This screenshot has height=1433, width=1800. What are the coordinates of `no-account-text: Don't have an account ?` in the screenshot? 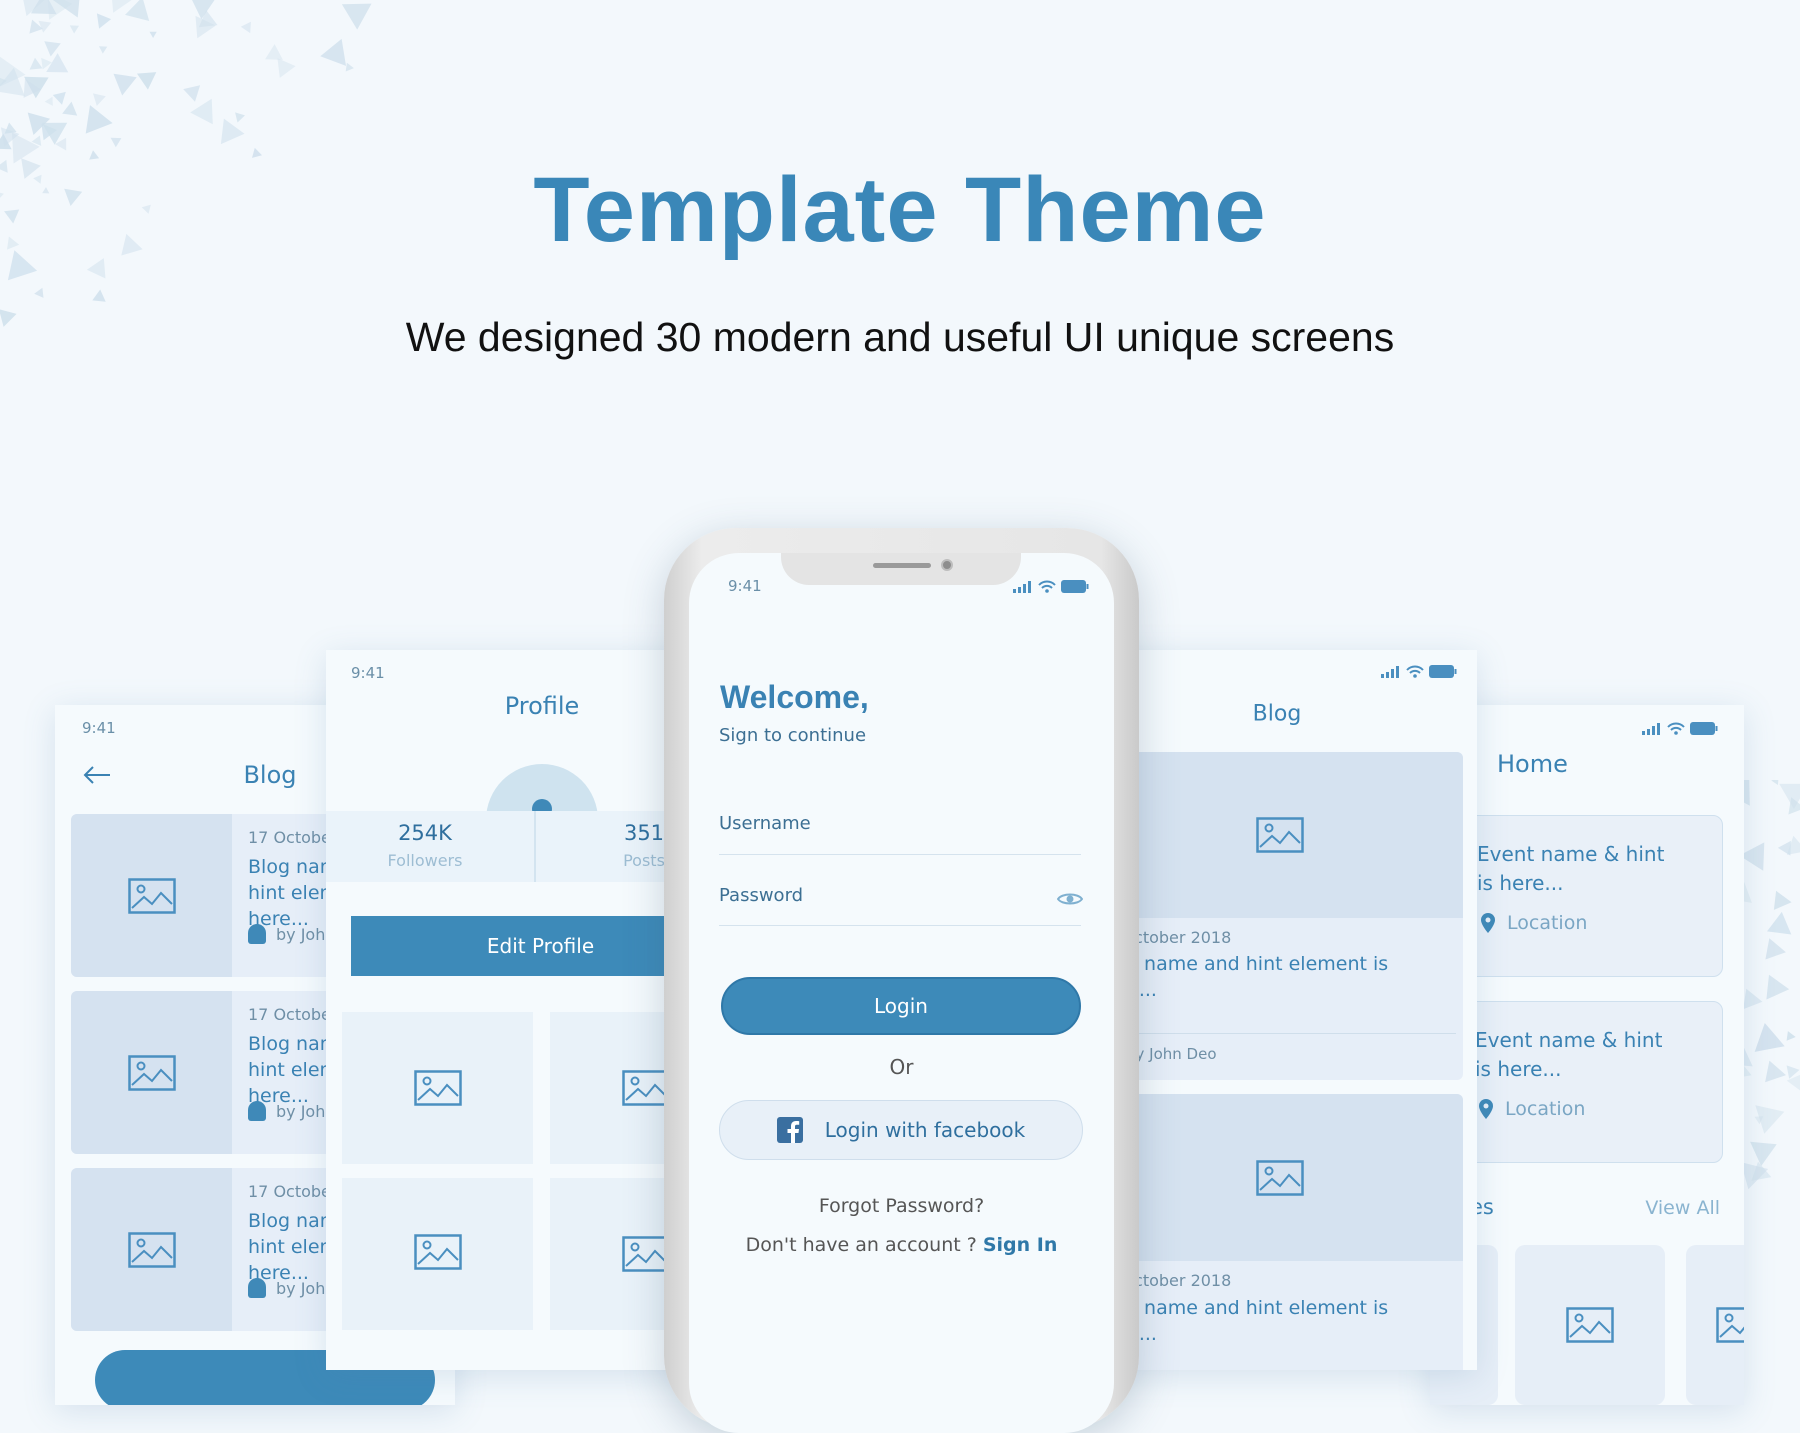 It's located at (861, 1245).